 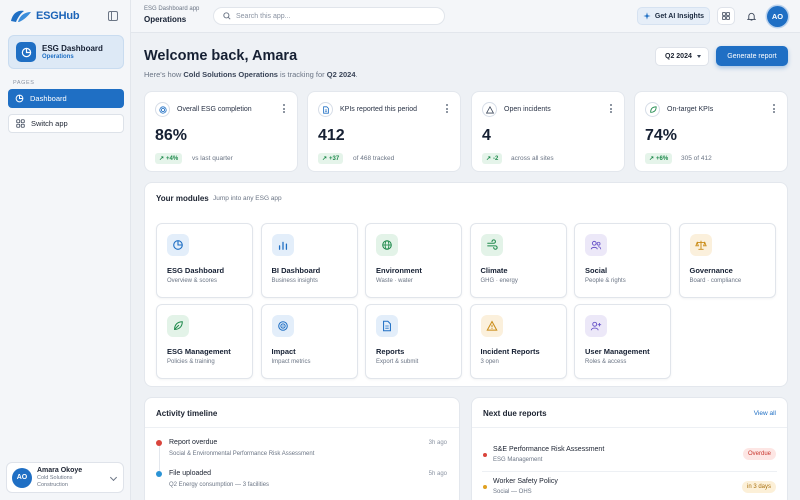 I want to click on due-report-title: Worker Safety Policy, so click(x=525, y=481).